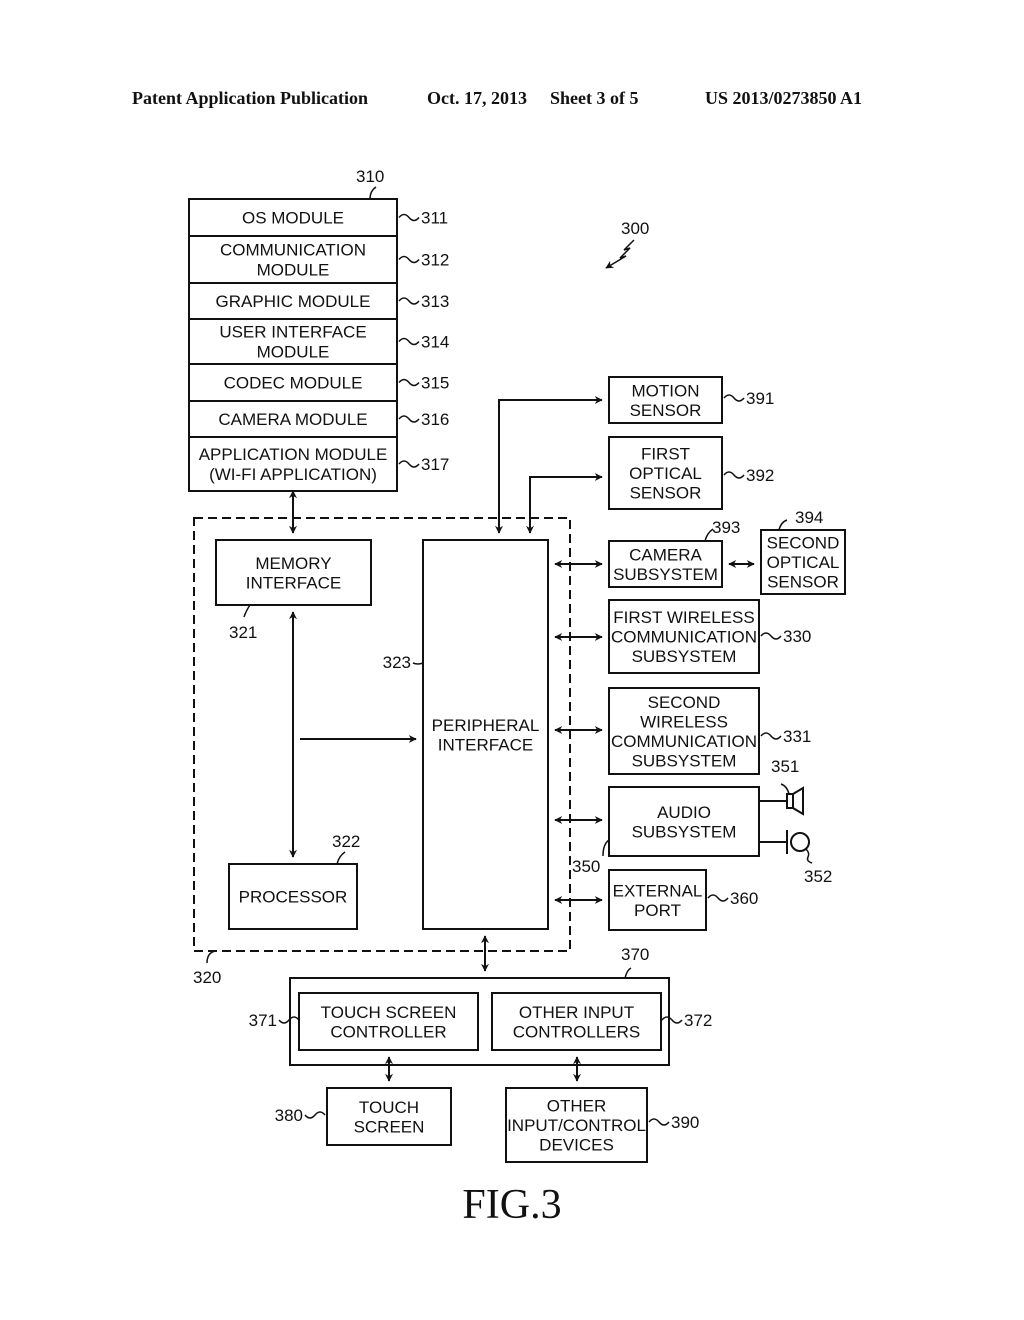  What do you see at coordinates (577, 1106) in the screenshot?
I see `other-devices-block-label: OTHER` at bounding box center [577, 1106].